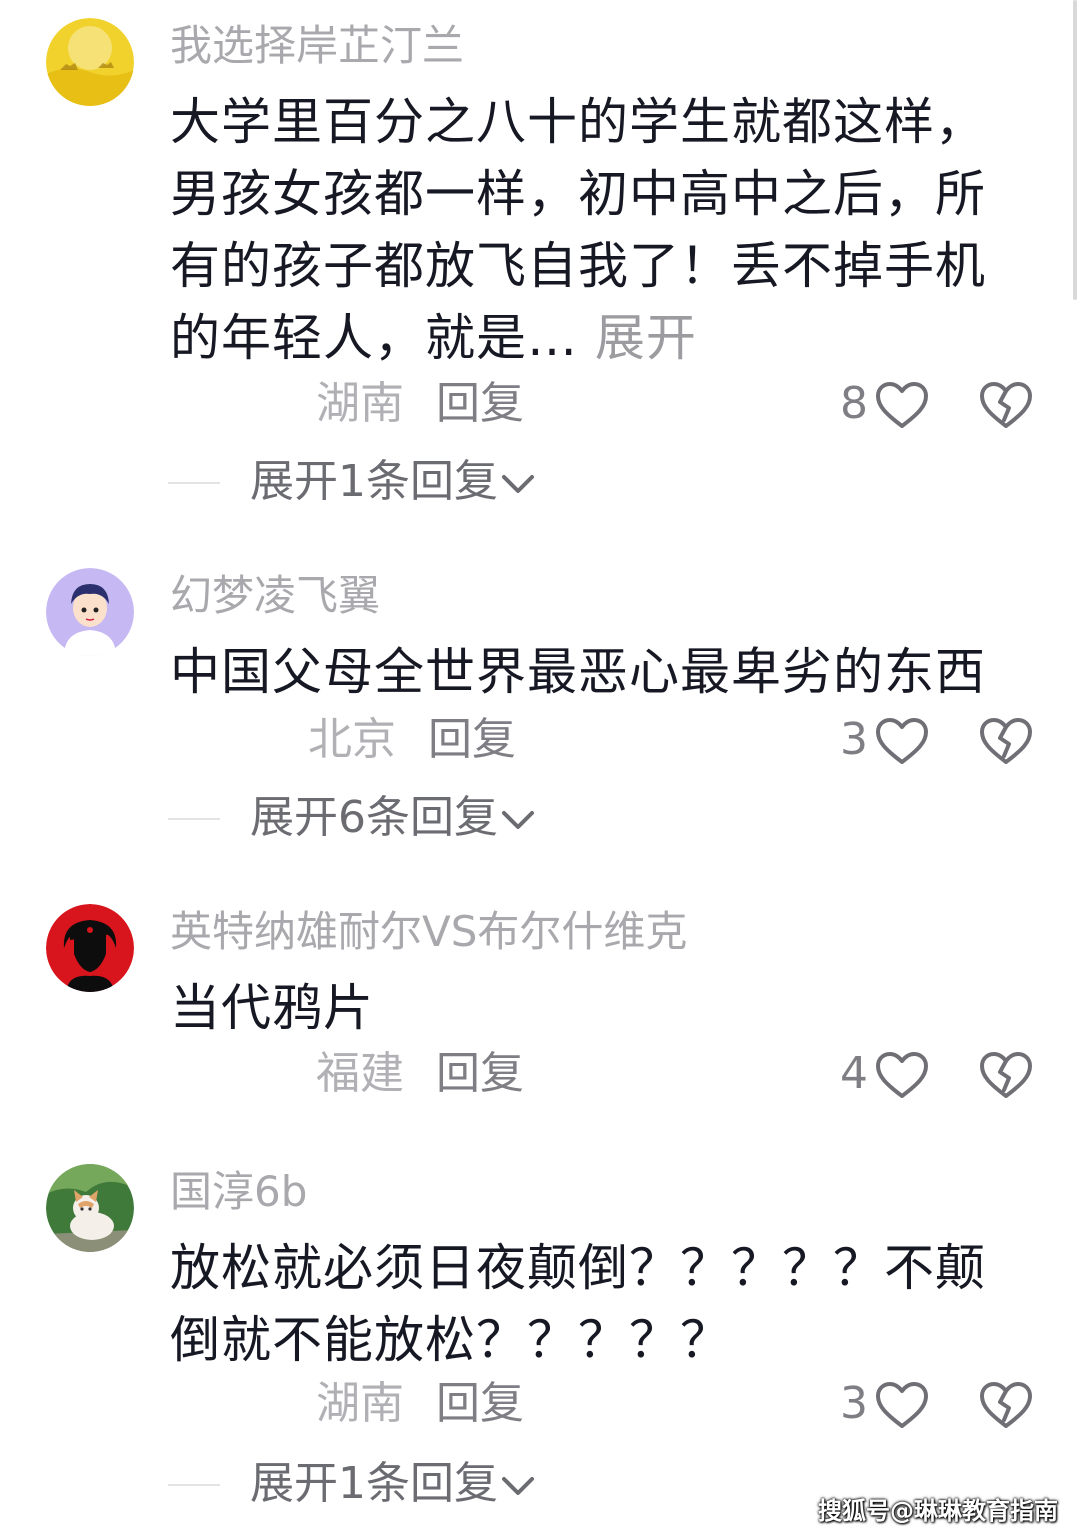 The width and height of the screenshot is (1080, 1536). What do you see at coordinates (938, 1511) in the screenshot?
I see `watermark: 搜狐号@琳琳教育指南` at bounding box center [938, 1511].